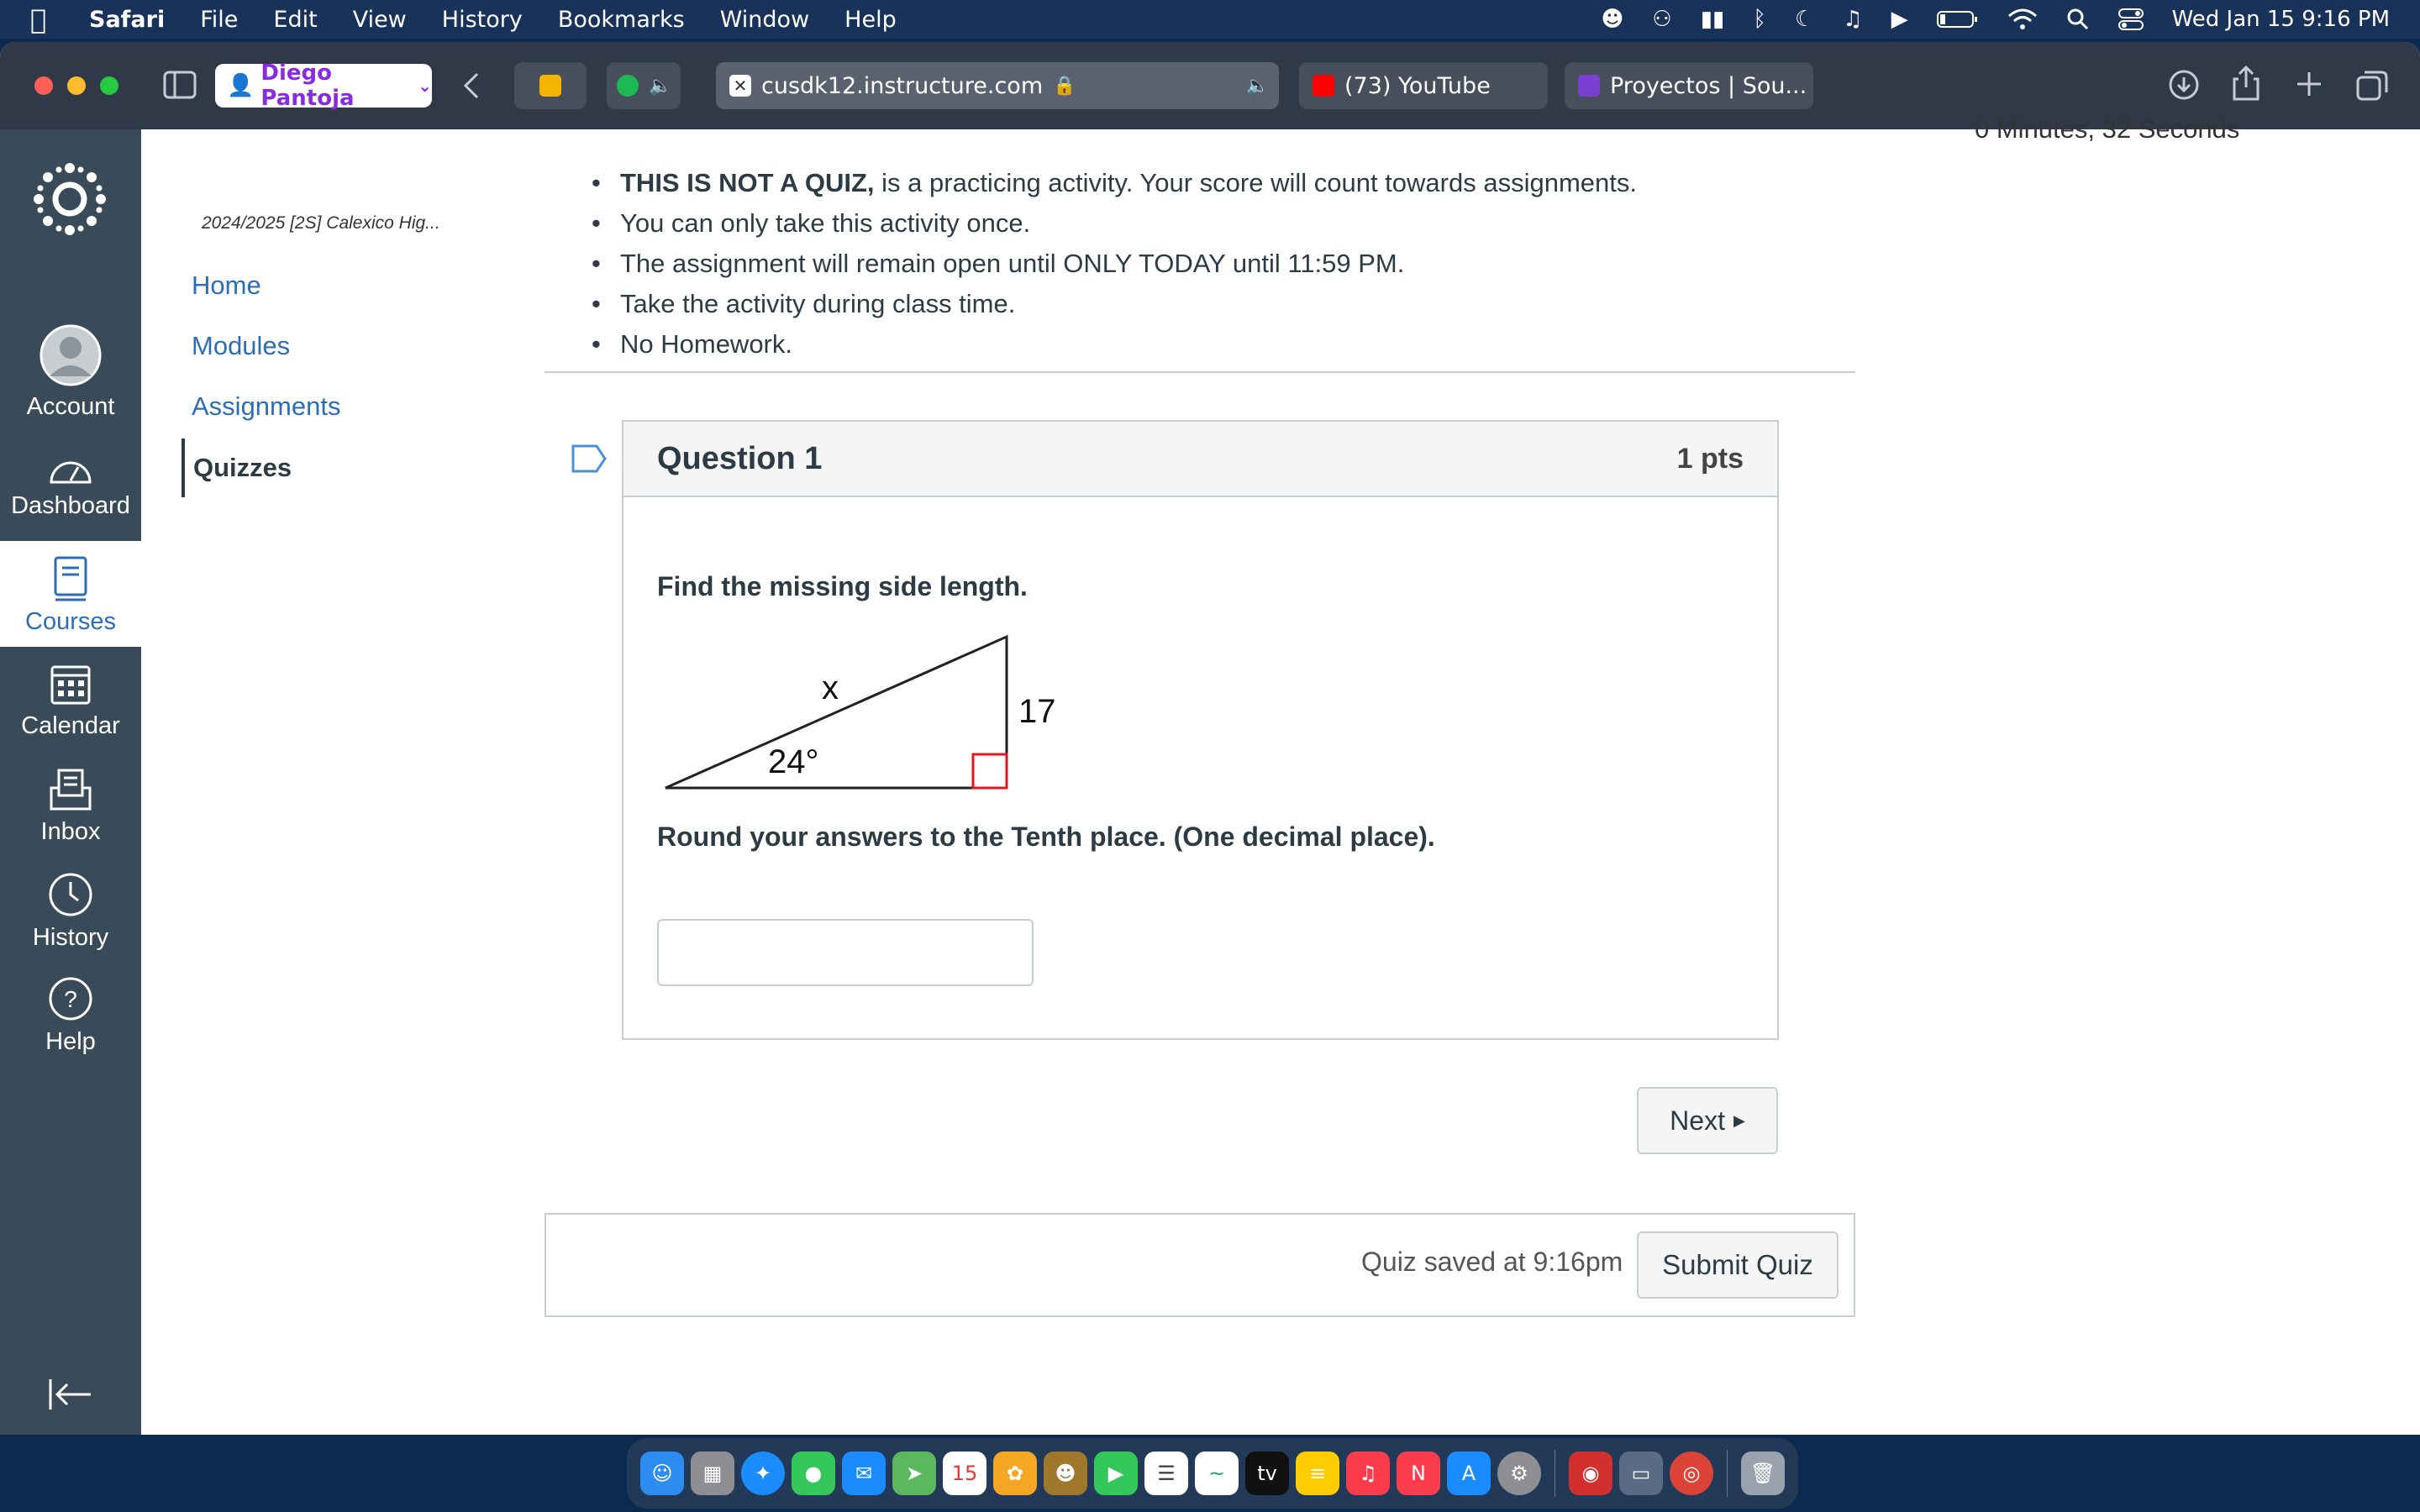  What do you see at coordinates (1418, 1473) in the screenshot?
I see `news-icon: N` at bounding box center [1418, 1473].